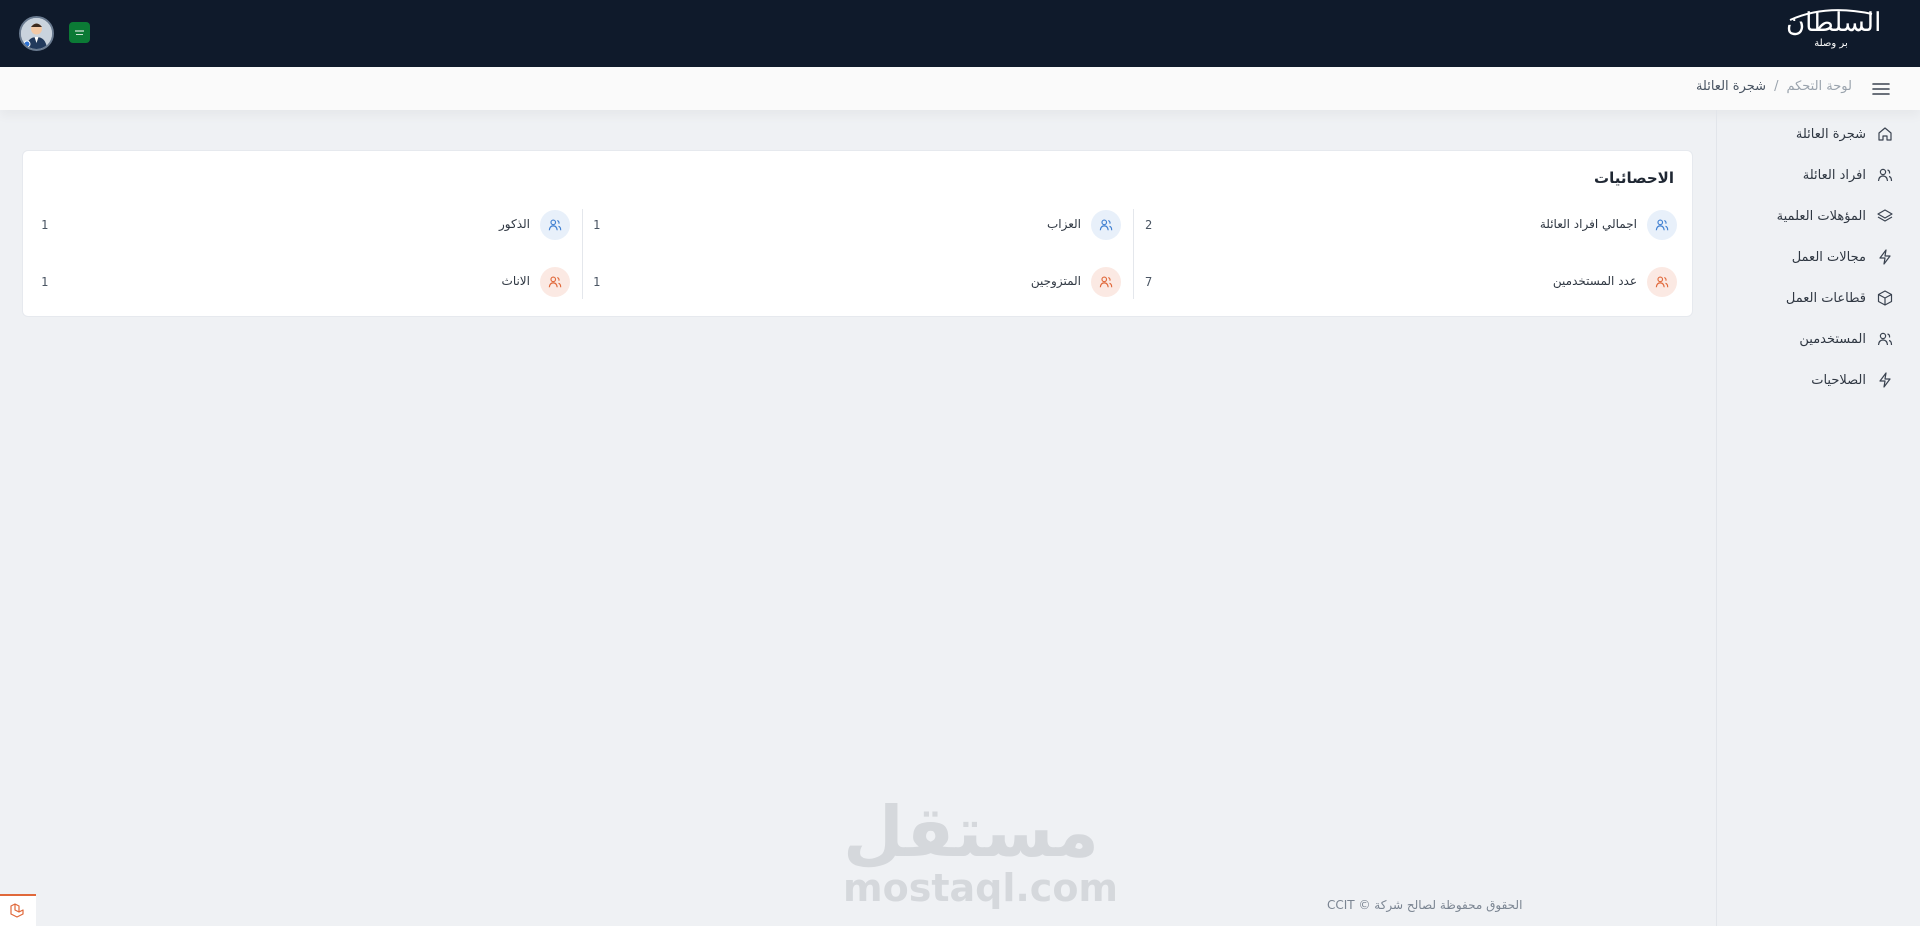 This screenshot has height=926, width=1920. I want to click on sidebar-item-label: المؤهلات العلمية, so click(1821, 216).